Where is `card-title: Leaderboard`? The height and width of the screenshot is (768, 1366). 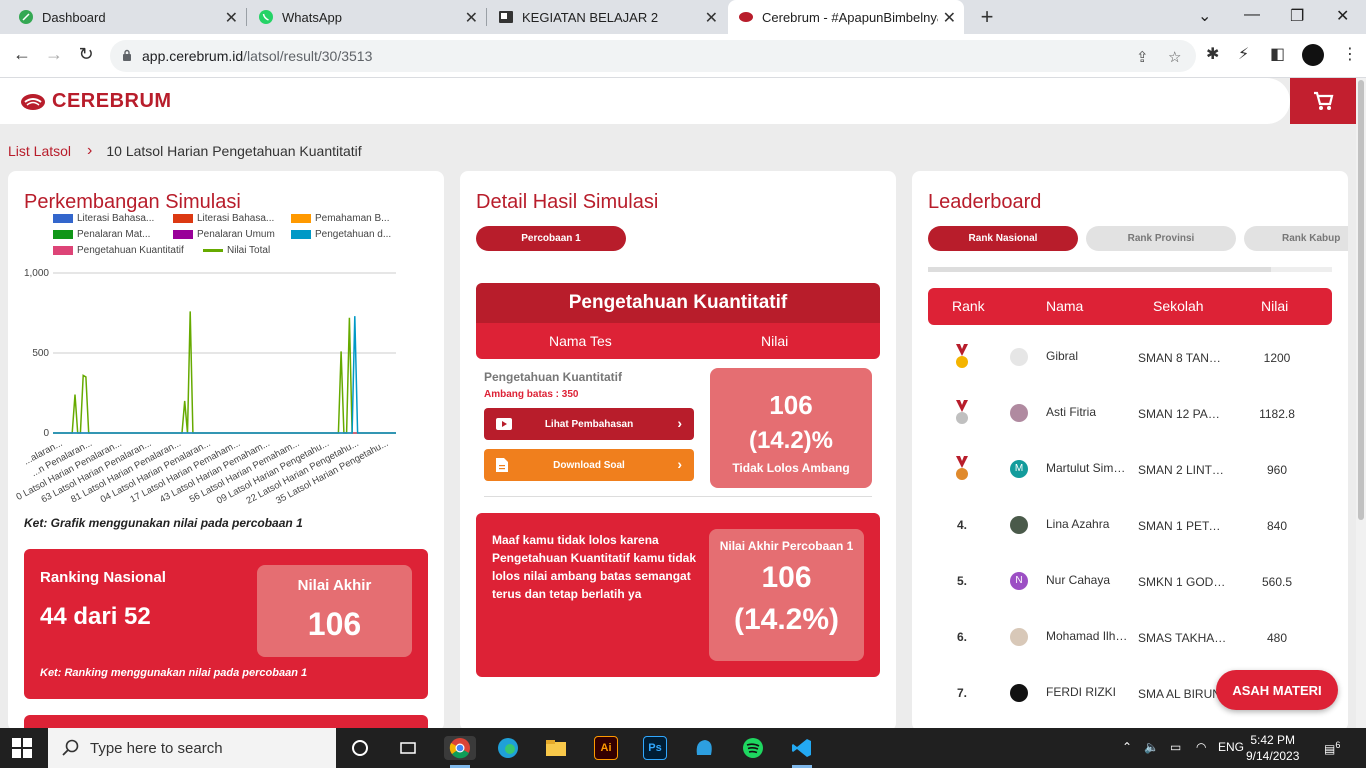 card-title: Leaderboard is located at coordinates (985, 202).